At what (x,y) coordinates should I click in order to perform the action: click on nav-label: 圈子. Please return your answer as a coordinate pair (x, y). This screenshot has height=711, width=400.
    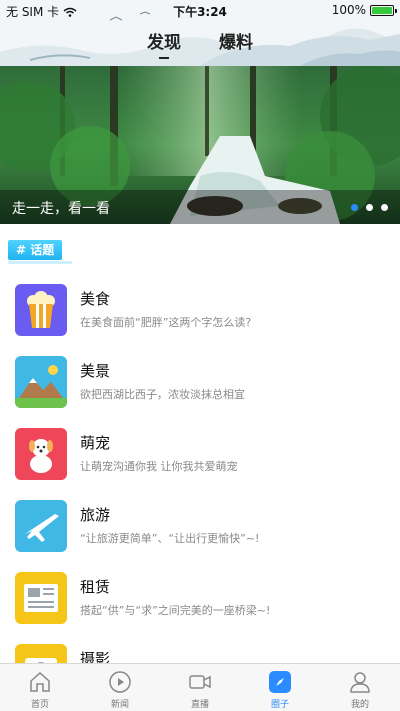
    Looking at the image, I should click on (279, 705).